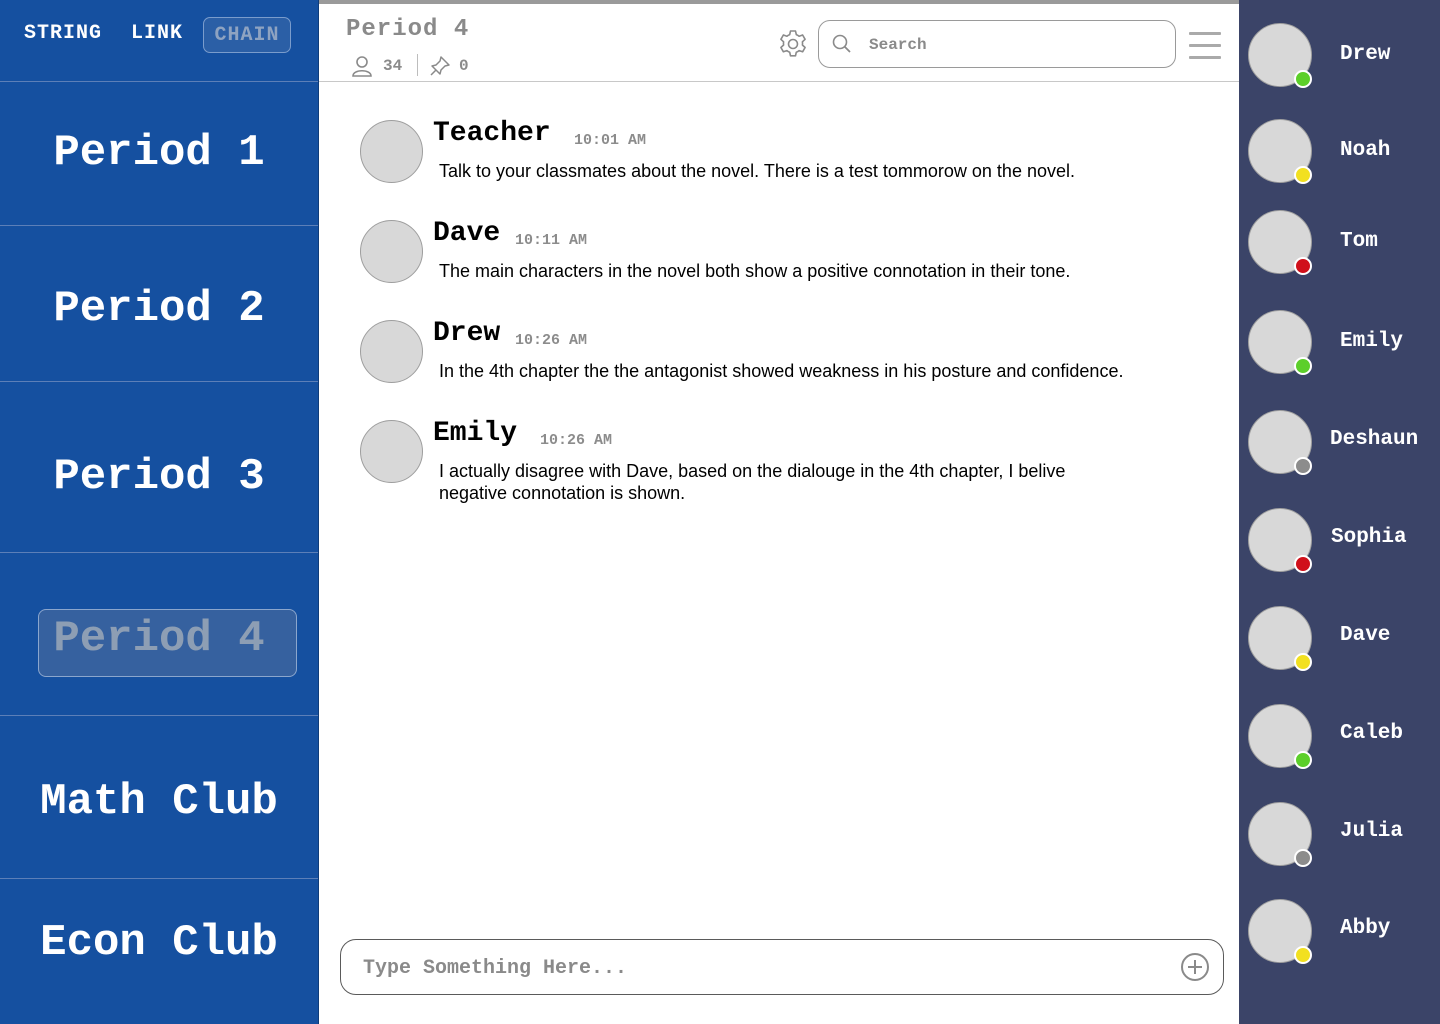 This screenshot has height=1024, width=1440. I want to click on message-author: Teacher, so click(492, 133).